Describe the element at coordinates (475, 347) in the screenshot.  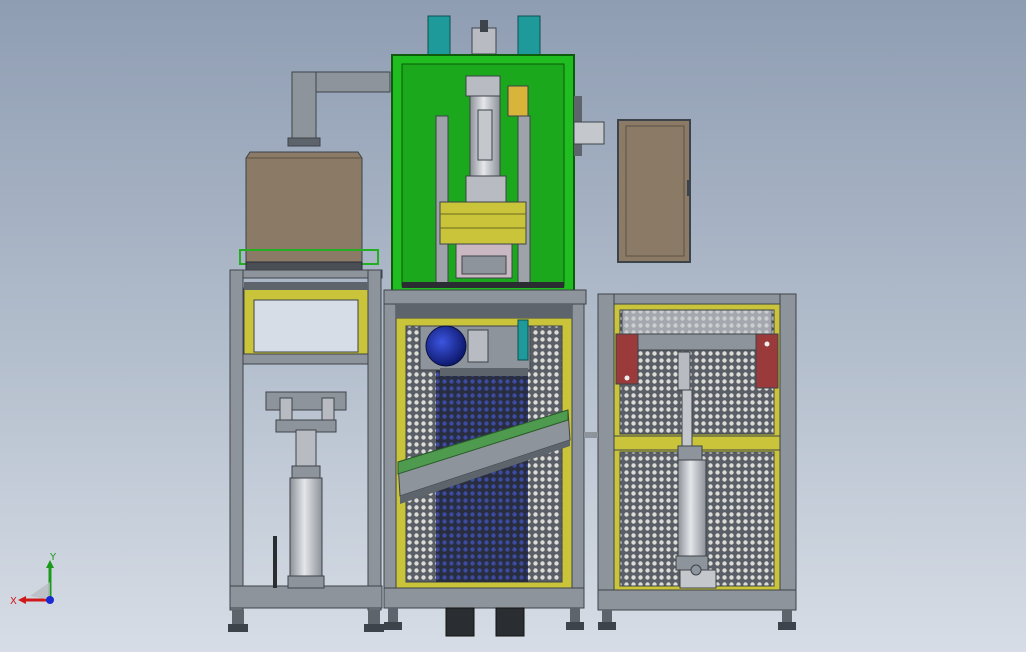
I see `drive-motor` at that location.